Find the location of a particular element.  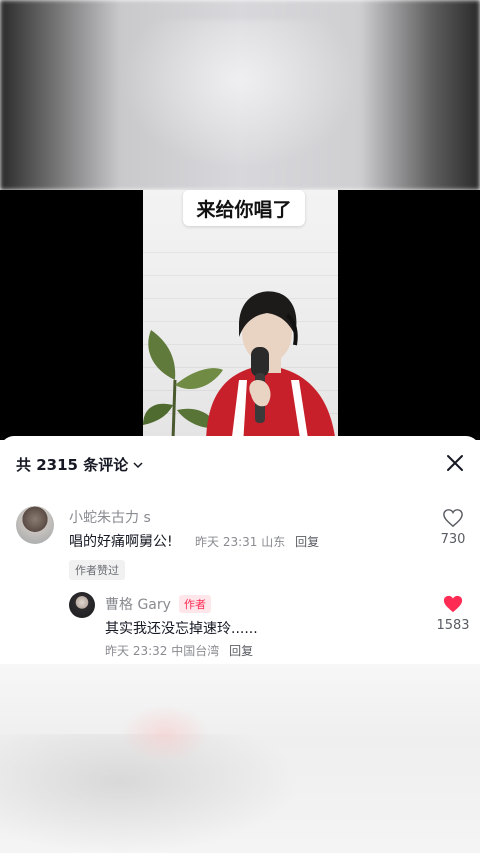

comments-header: 共 2315 条评论 is located at coordinates (80, 464).